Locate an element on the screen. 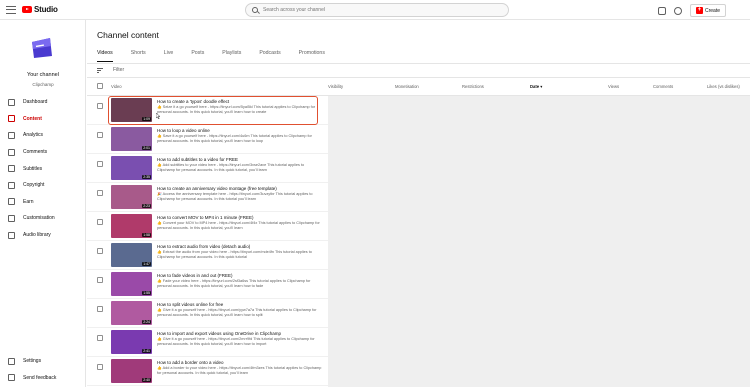 This screenshot has height=387, width=750. create-button: + Create is located at coordinates (707, 10).